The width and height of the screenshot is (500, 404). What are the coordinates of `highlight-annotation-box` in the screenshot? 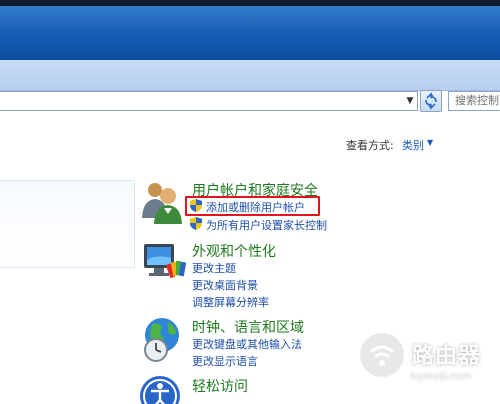 It's located at (252, 206).